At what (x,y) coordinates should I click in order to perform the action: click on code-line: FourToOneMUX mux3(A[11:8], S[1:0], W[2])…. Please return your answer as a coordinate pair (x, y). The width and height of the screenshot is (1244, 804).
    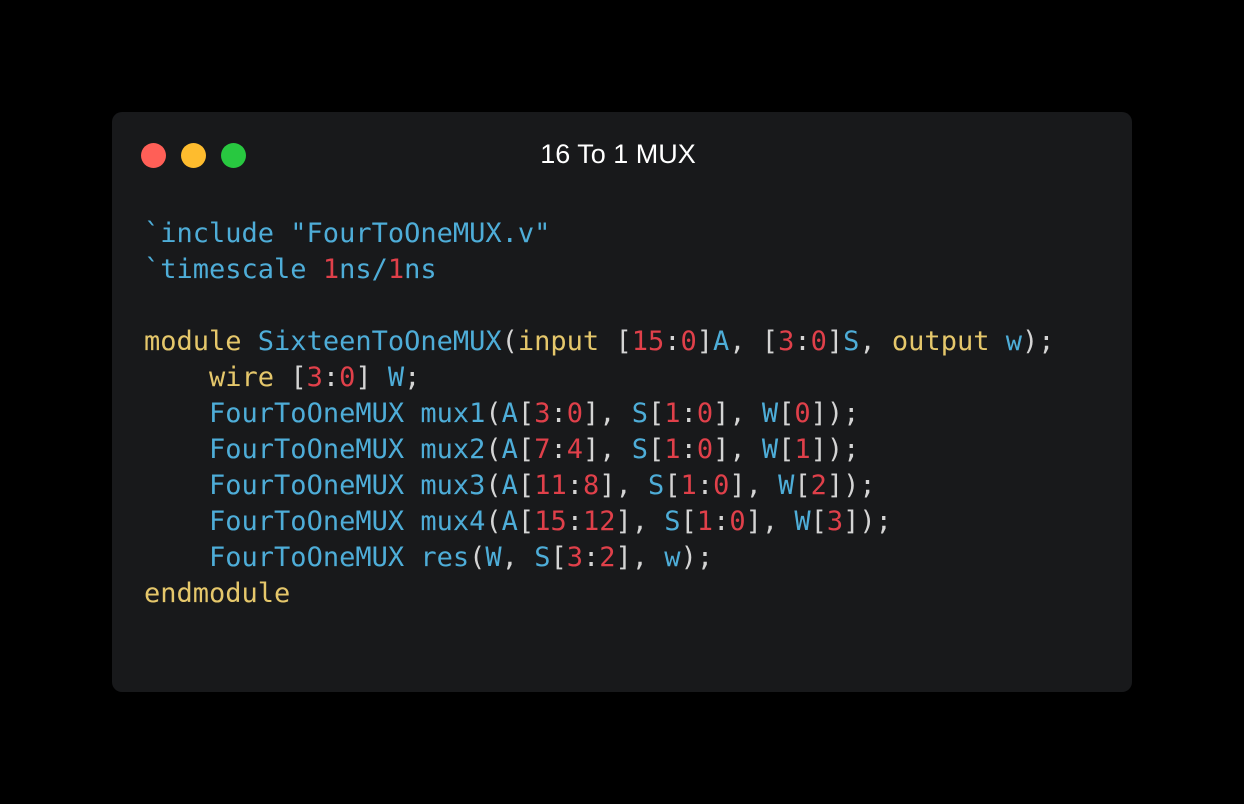
    Looking at the image, I should click on (599, 486).